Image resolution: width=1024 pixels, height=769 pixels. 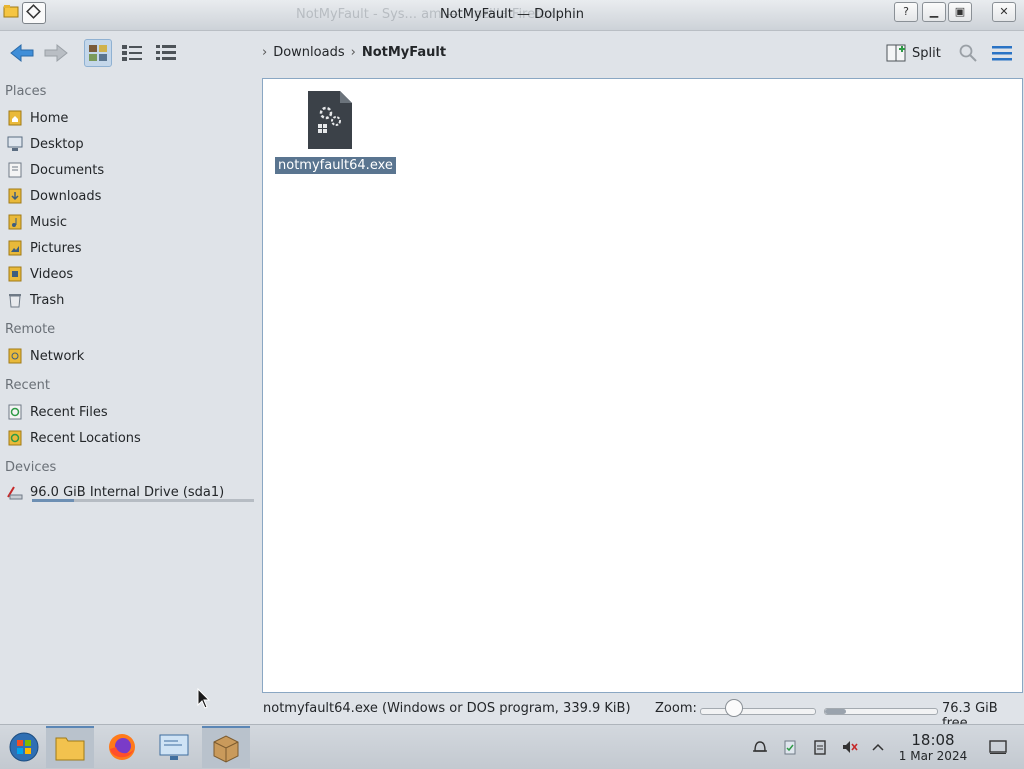 What do you see at coordinates (204, 698) in the screenshot?
I see `mouse-cursor-icon` at bounding box center [204, 698].